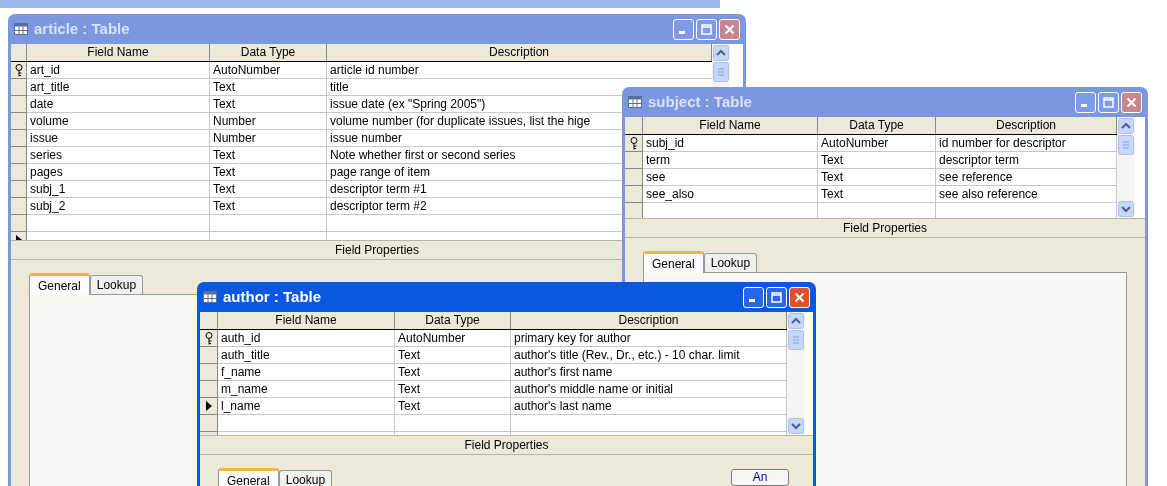 This screenshot has width=1167, height=486. What do you see at coordinates (472, 104) in the screenshot?
I see `description-cell: issue date (ex "Spring 2005")` at bounding box center [472, 104].